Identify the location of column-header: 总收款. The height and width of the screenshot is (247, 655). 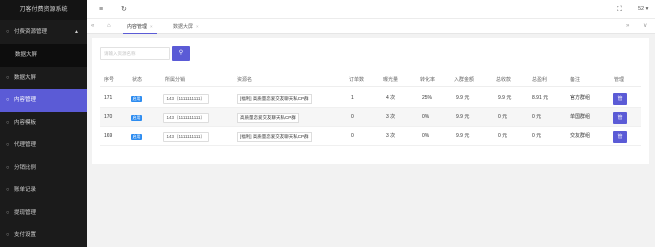
(504, 80).